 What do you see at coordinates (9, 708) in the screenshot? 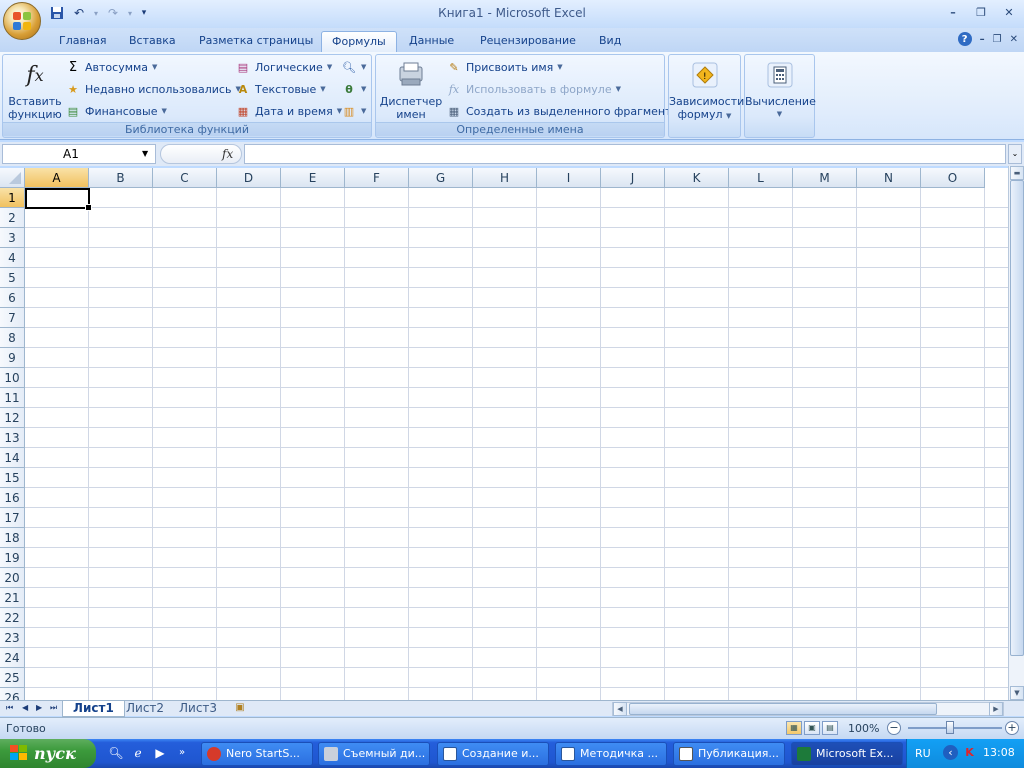
I see `first-sheet-icon: ⏮` at bounding box center [9, 708].